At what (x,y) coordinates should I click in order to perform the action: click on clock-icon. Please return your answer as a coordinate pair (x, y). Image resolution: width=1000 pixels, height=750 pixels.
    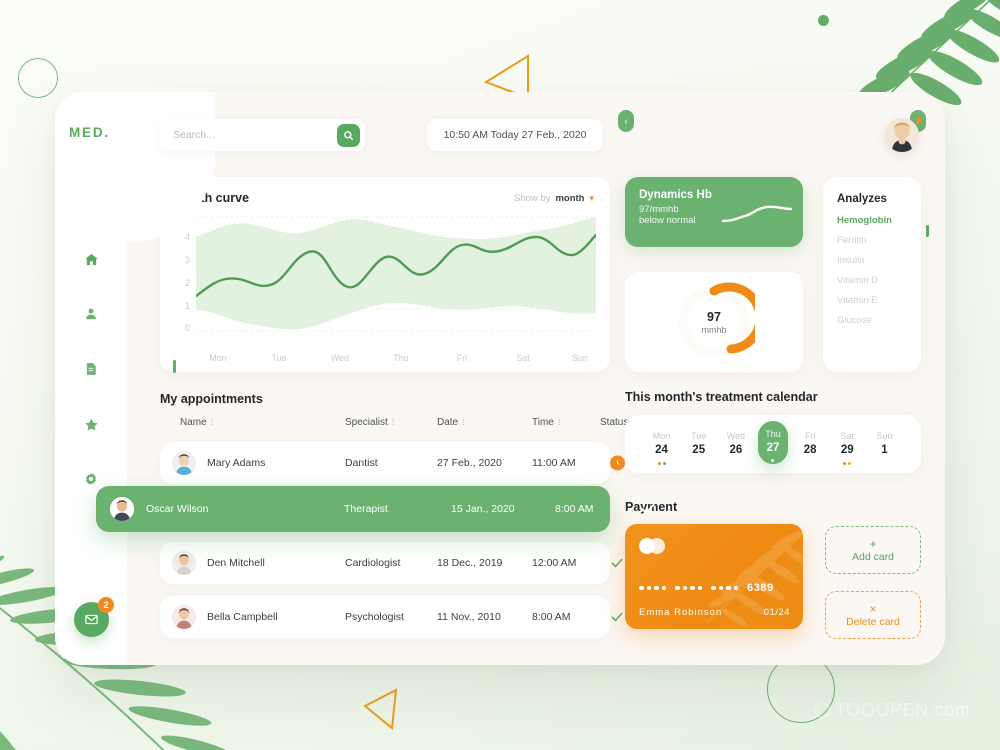
    Looking at the image, I should click on (617, 463).